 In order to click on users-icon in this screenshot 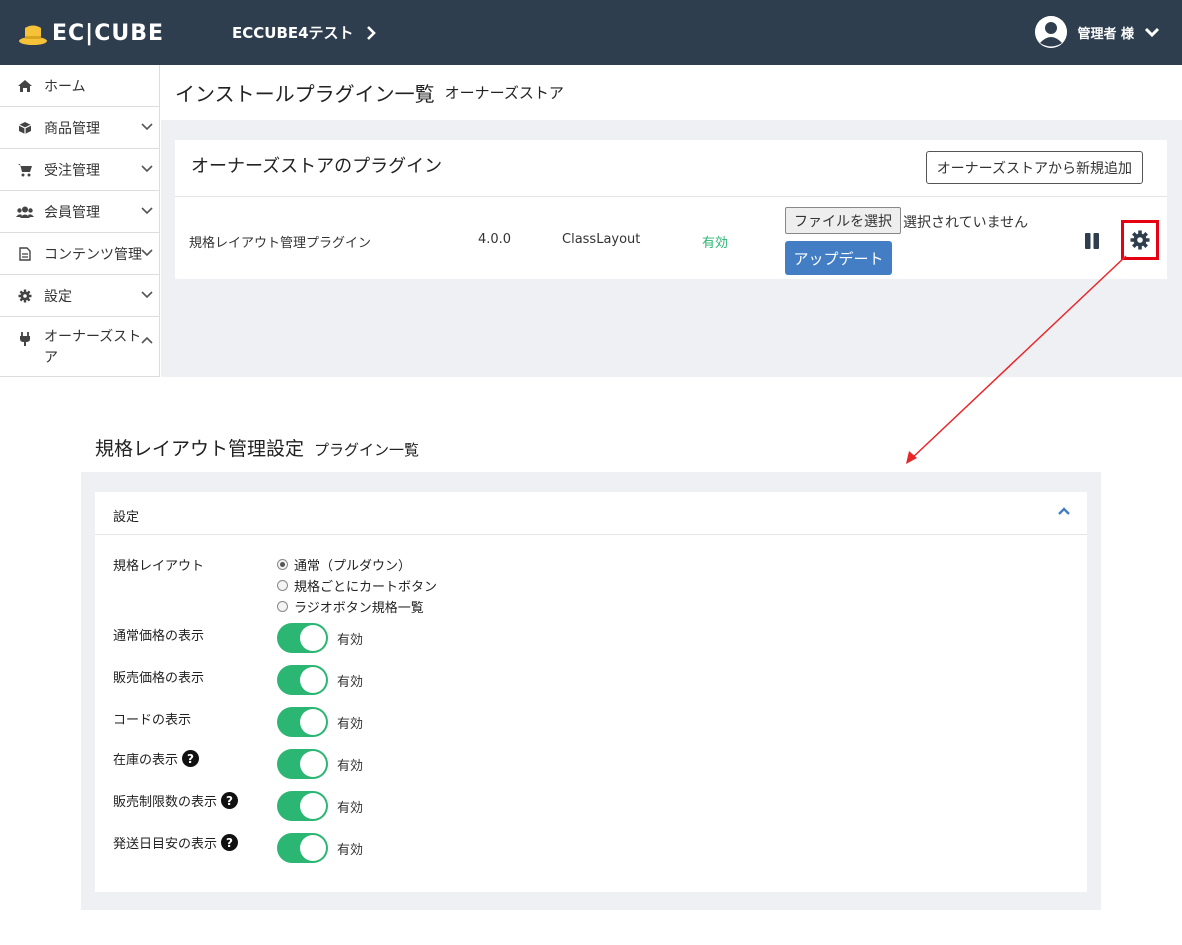, I will do `click(25, 212)`.